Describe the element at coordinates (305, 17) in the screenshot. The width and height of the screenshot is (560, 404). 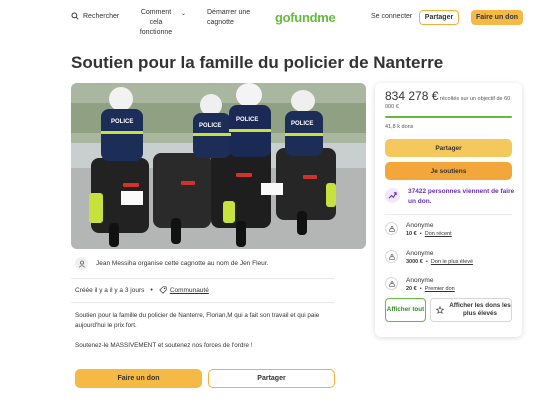
I see `gofundme-logo: gofundme` at that location.